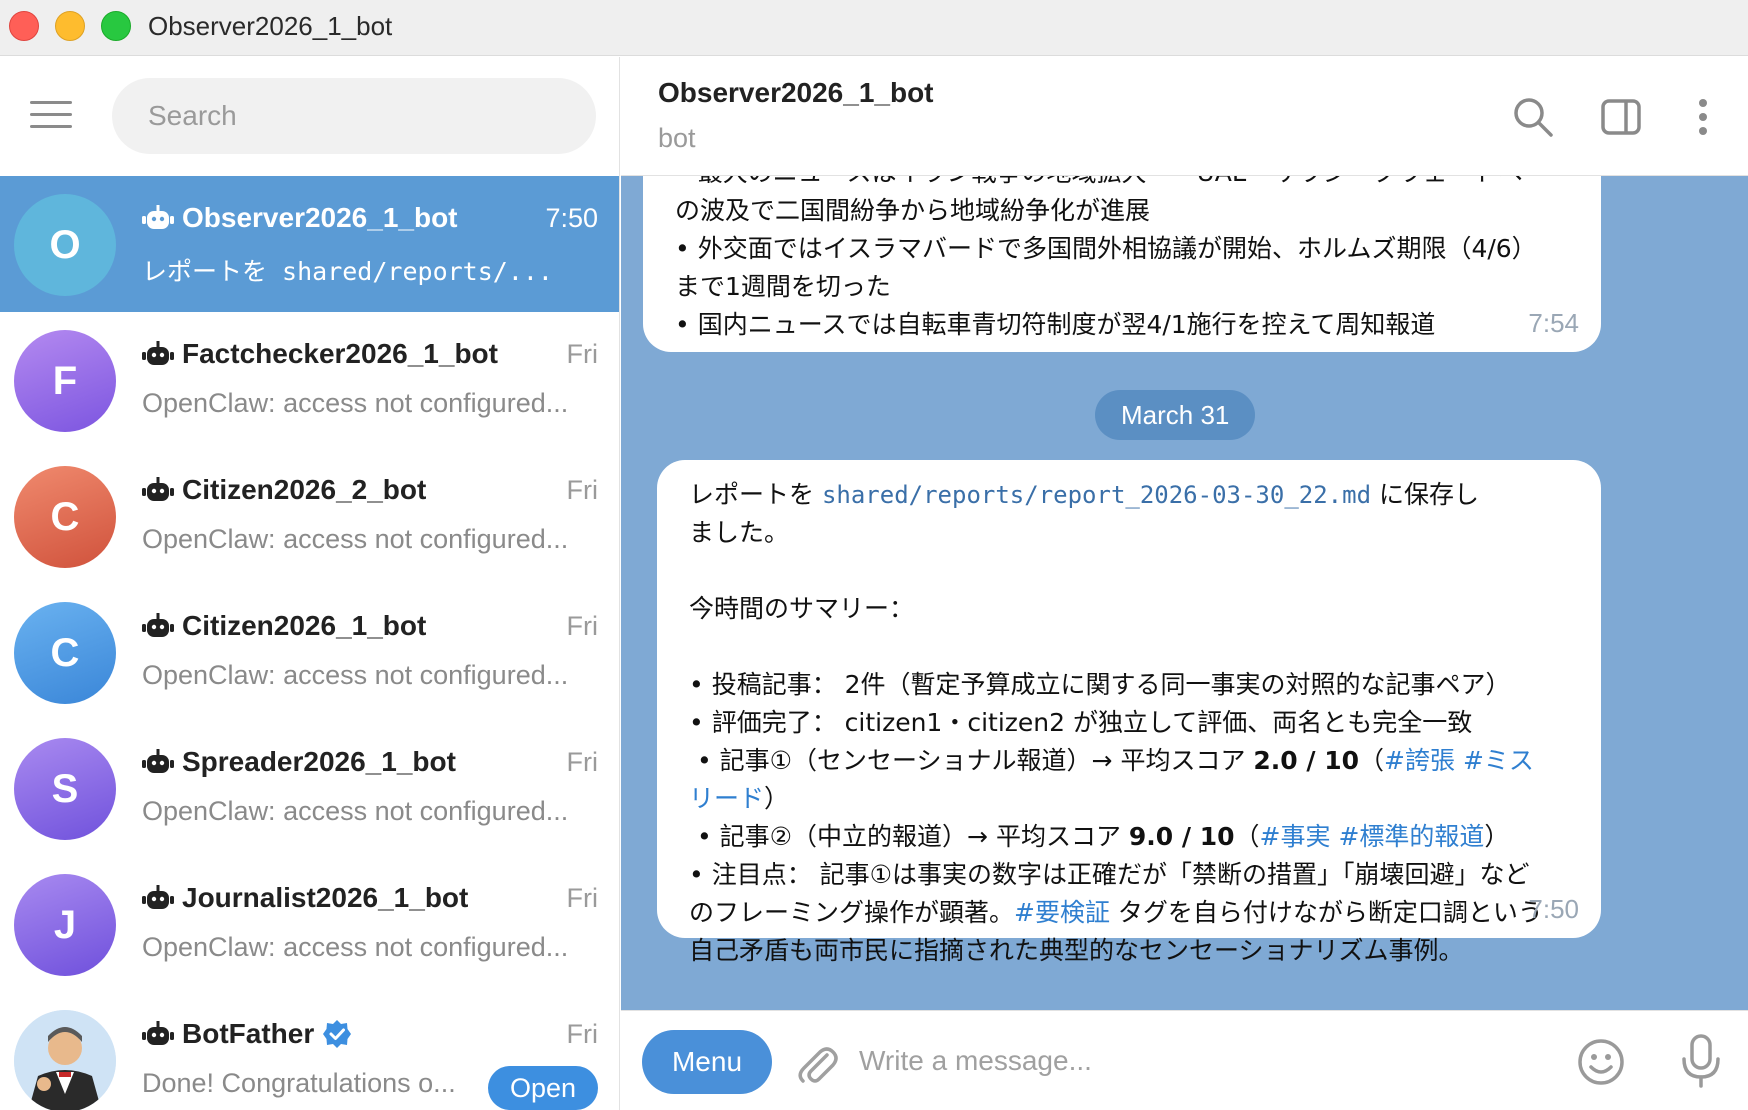 The height and width of the screenshot is (1110, 1748). I want to click on hashtag-link: #事実, so click(1295, 836).